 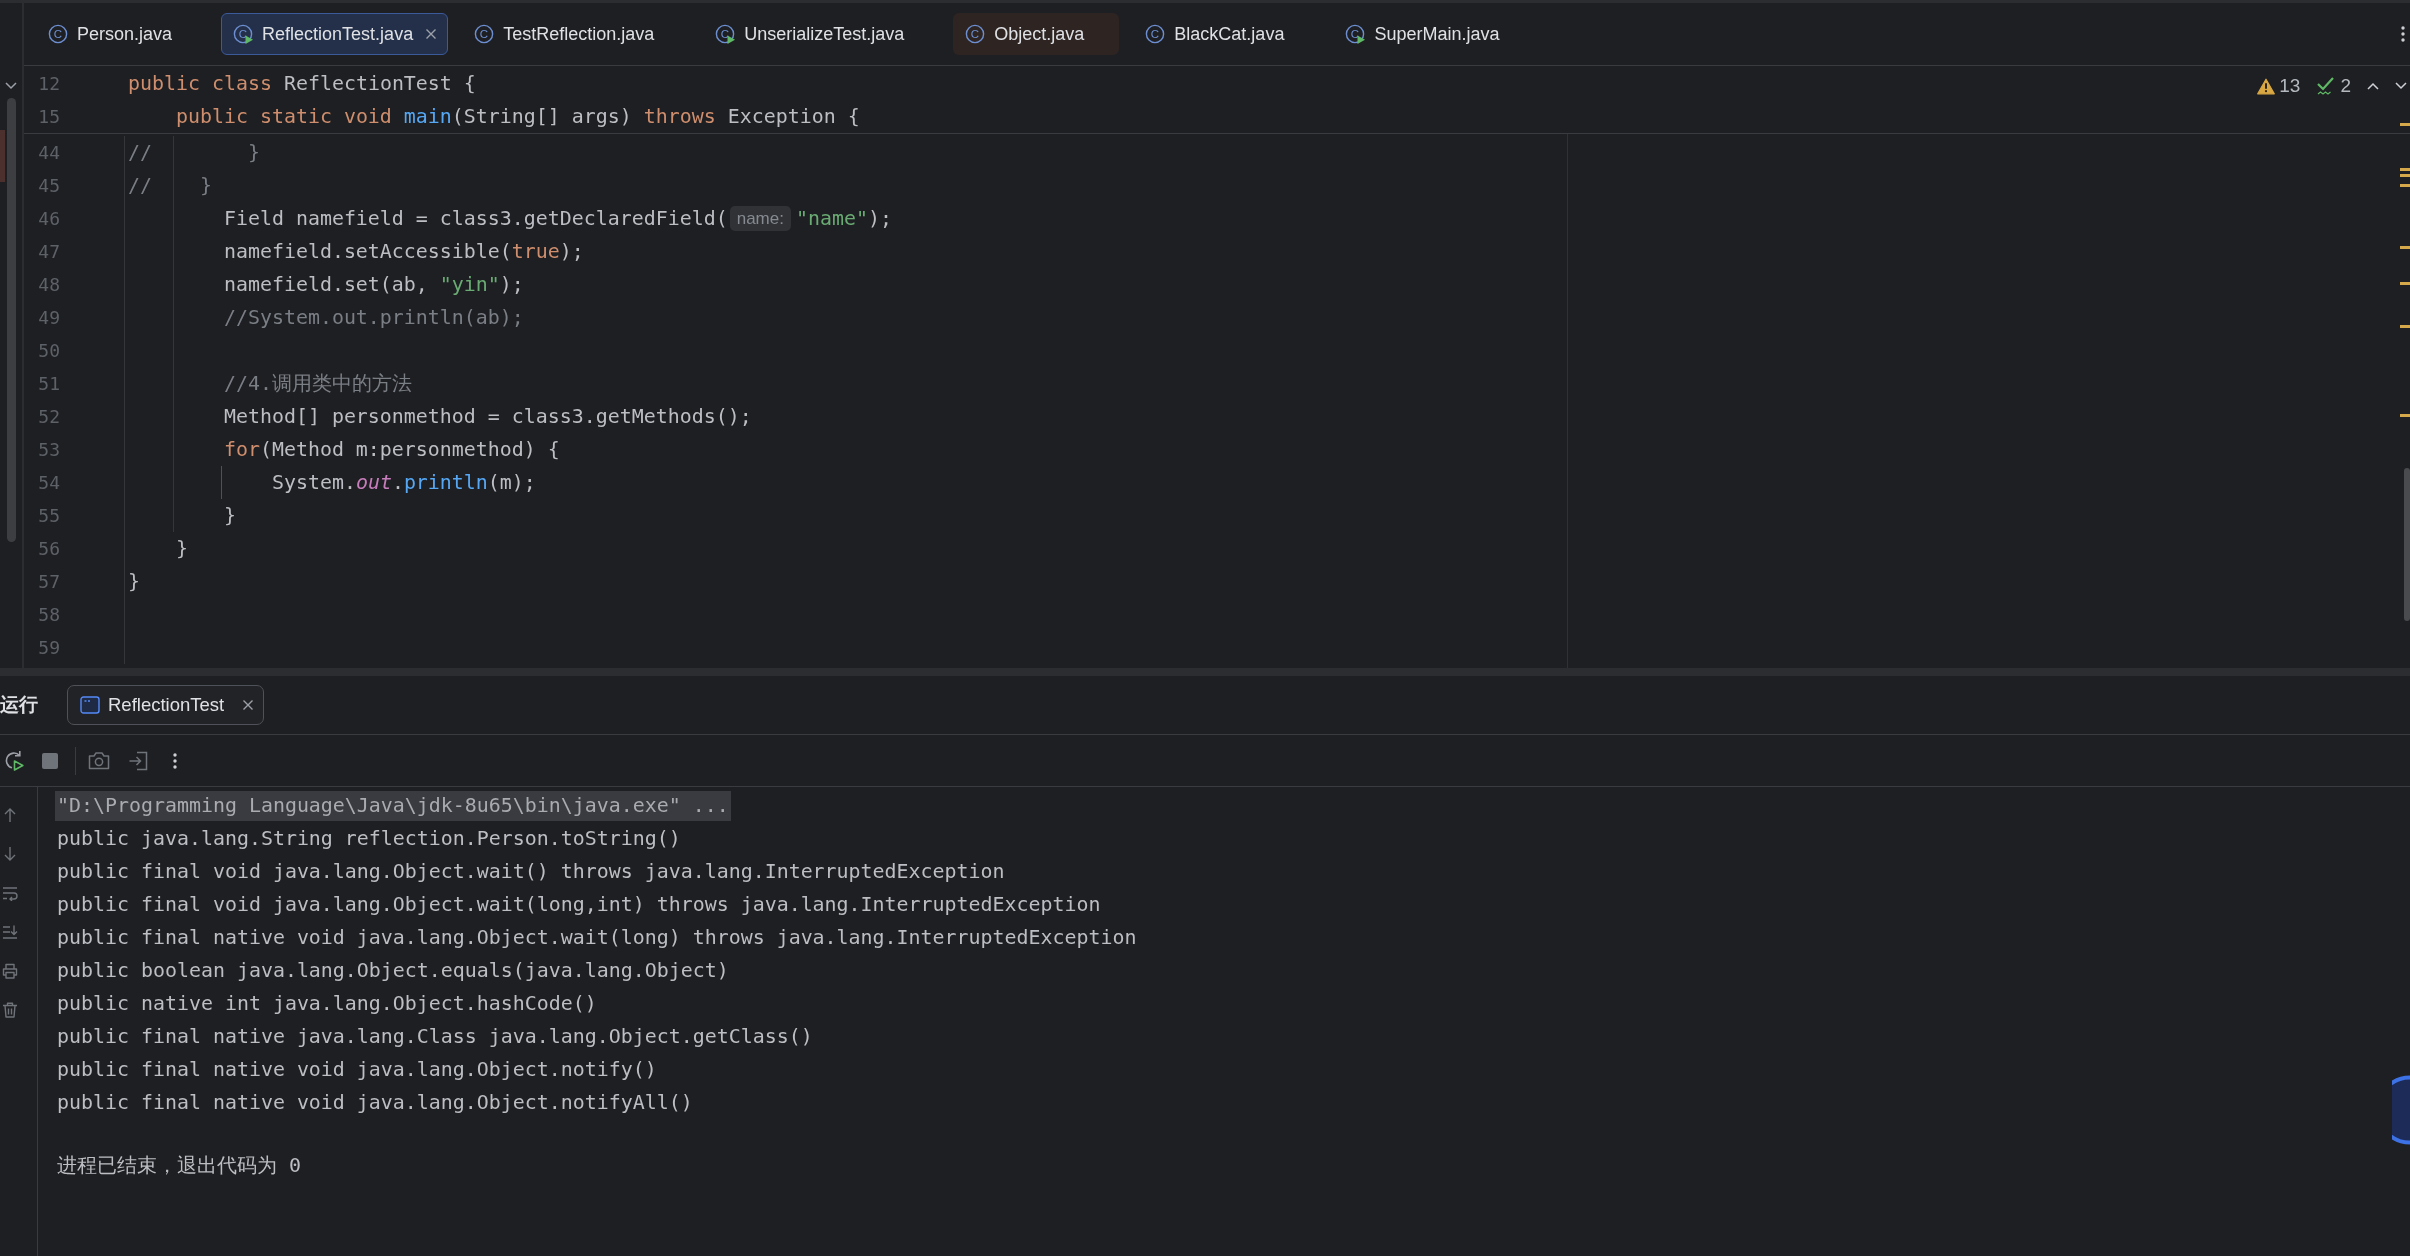 What do you see at coordinates (373, 284) in the screenshot?
I see `code-text: namefield.set(ab, "yin");` at bounding box center [373, 284].